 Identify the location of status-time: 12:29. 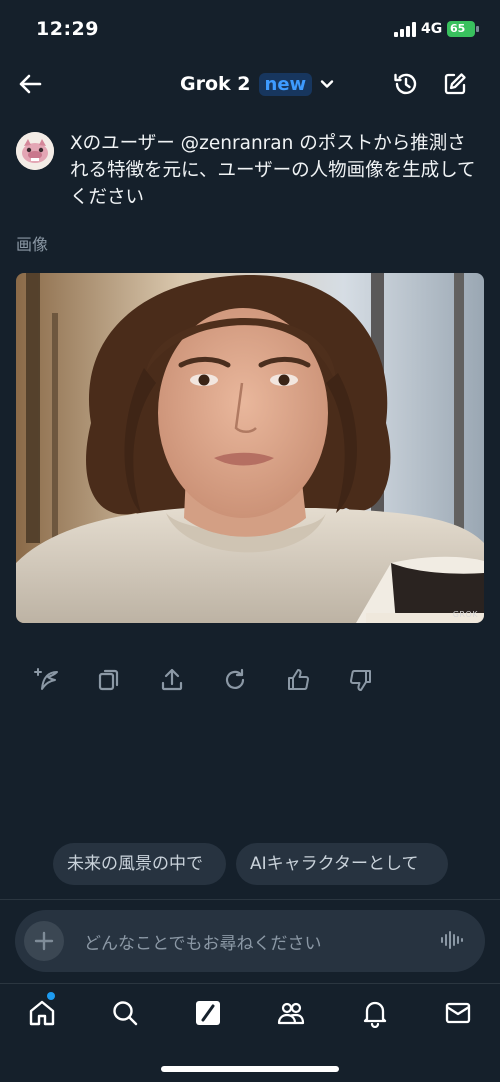
(67, 29).